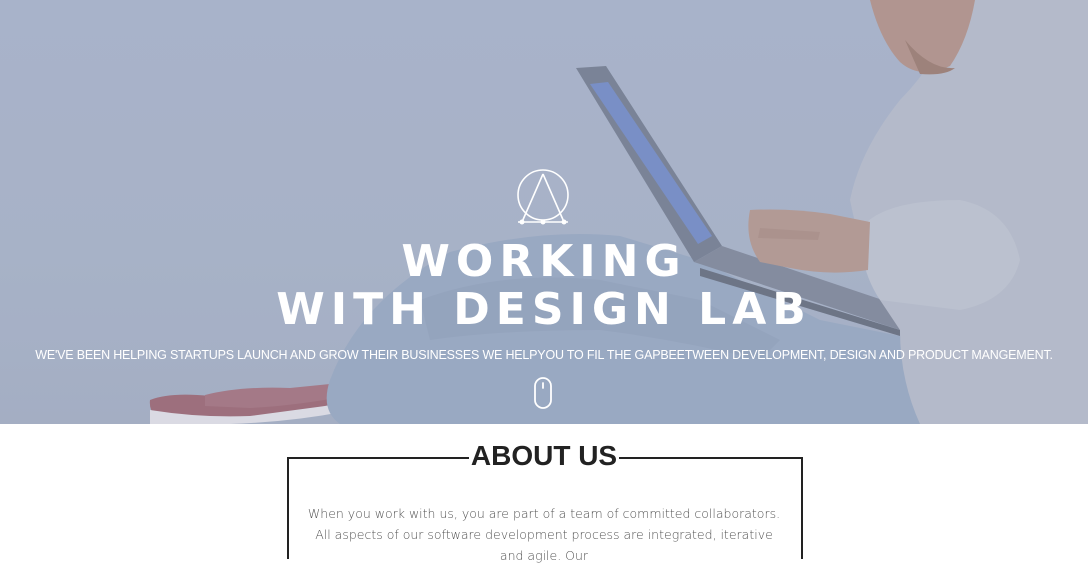 This screenshot has height=566, width=1088. I want to click on triangle-circle-logo-icon, so click(543, 197).